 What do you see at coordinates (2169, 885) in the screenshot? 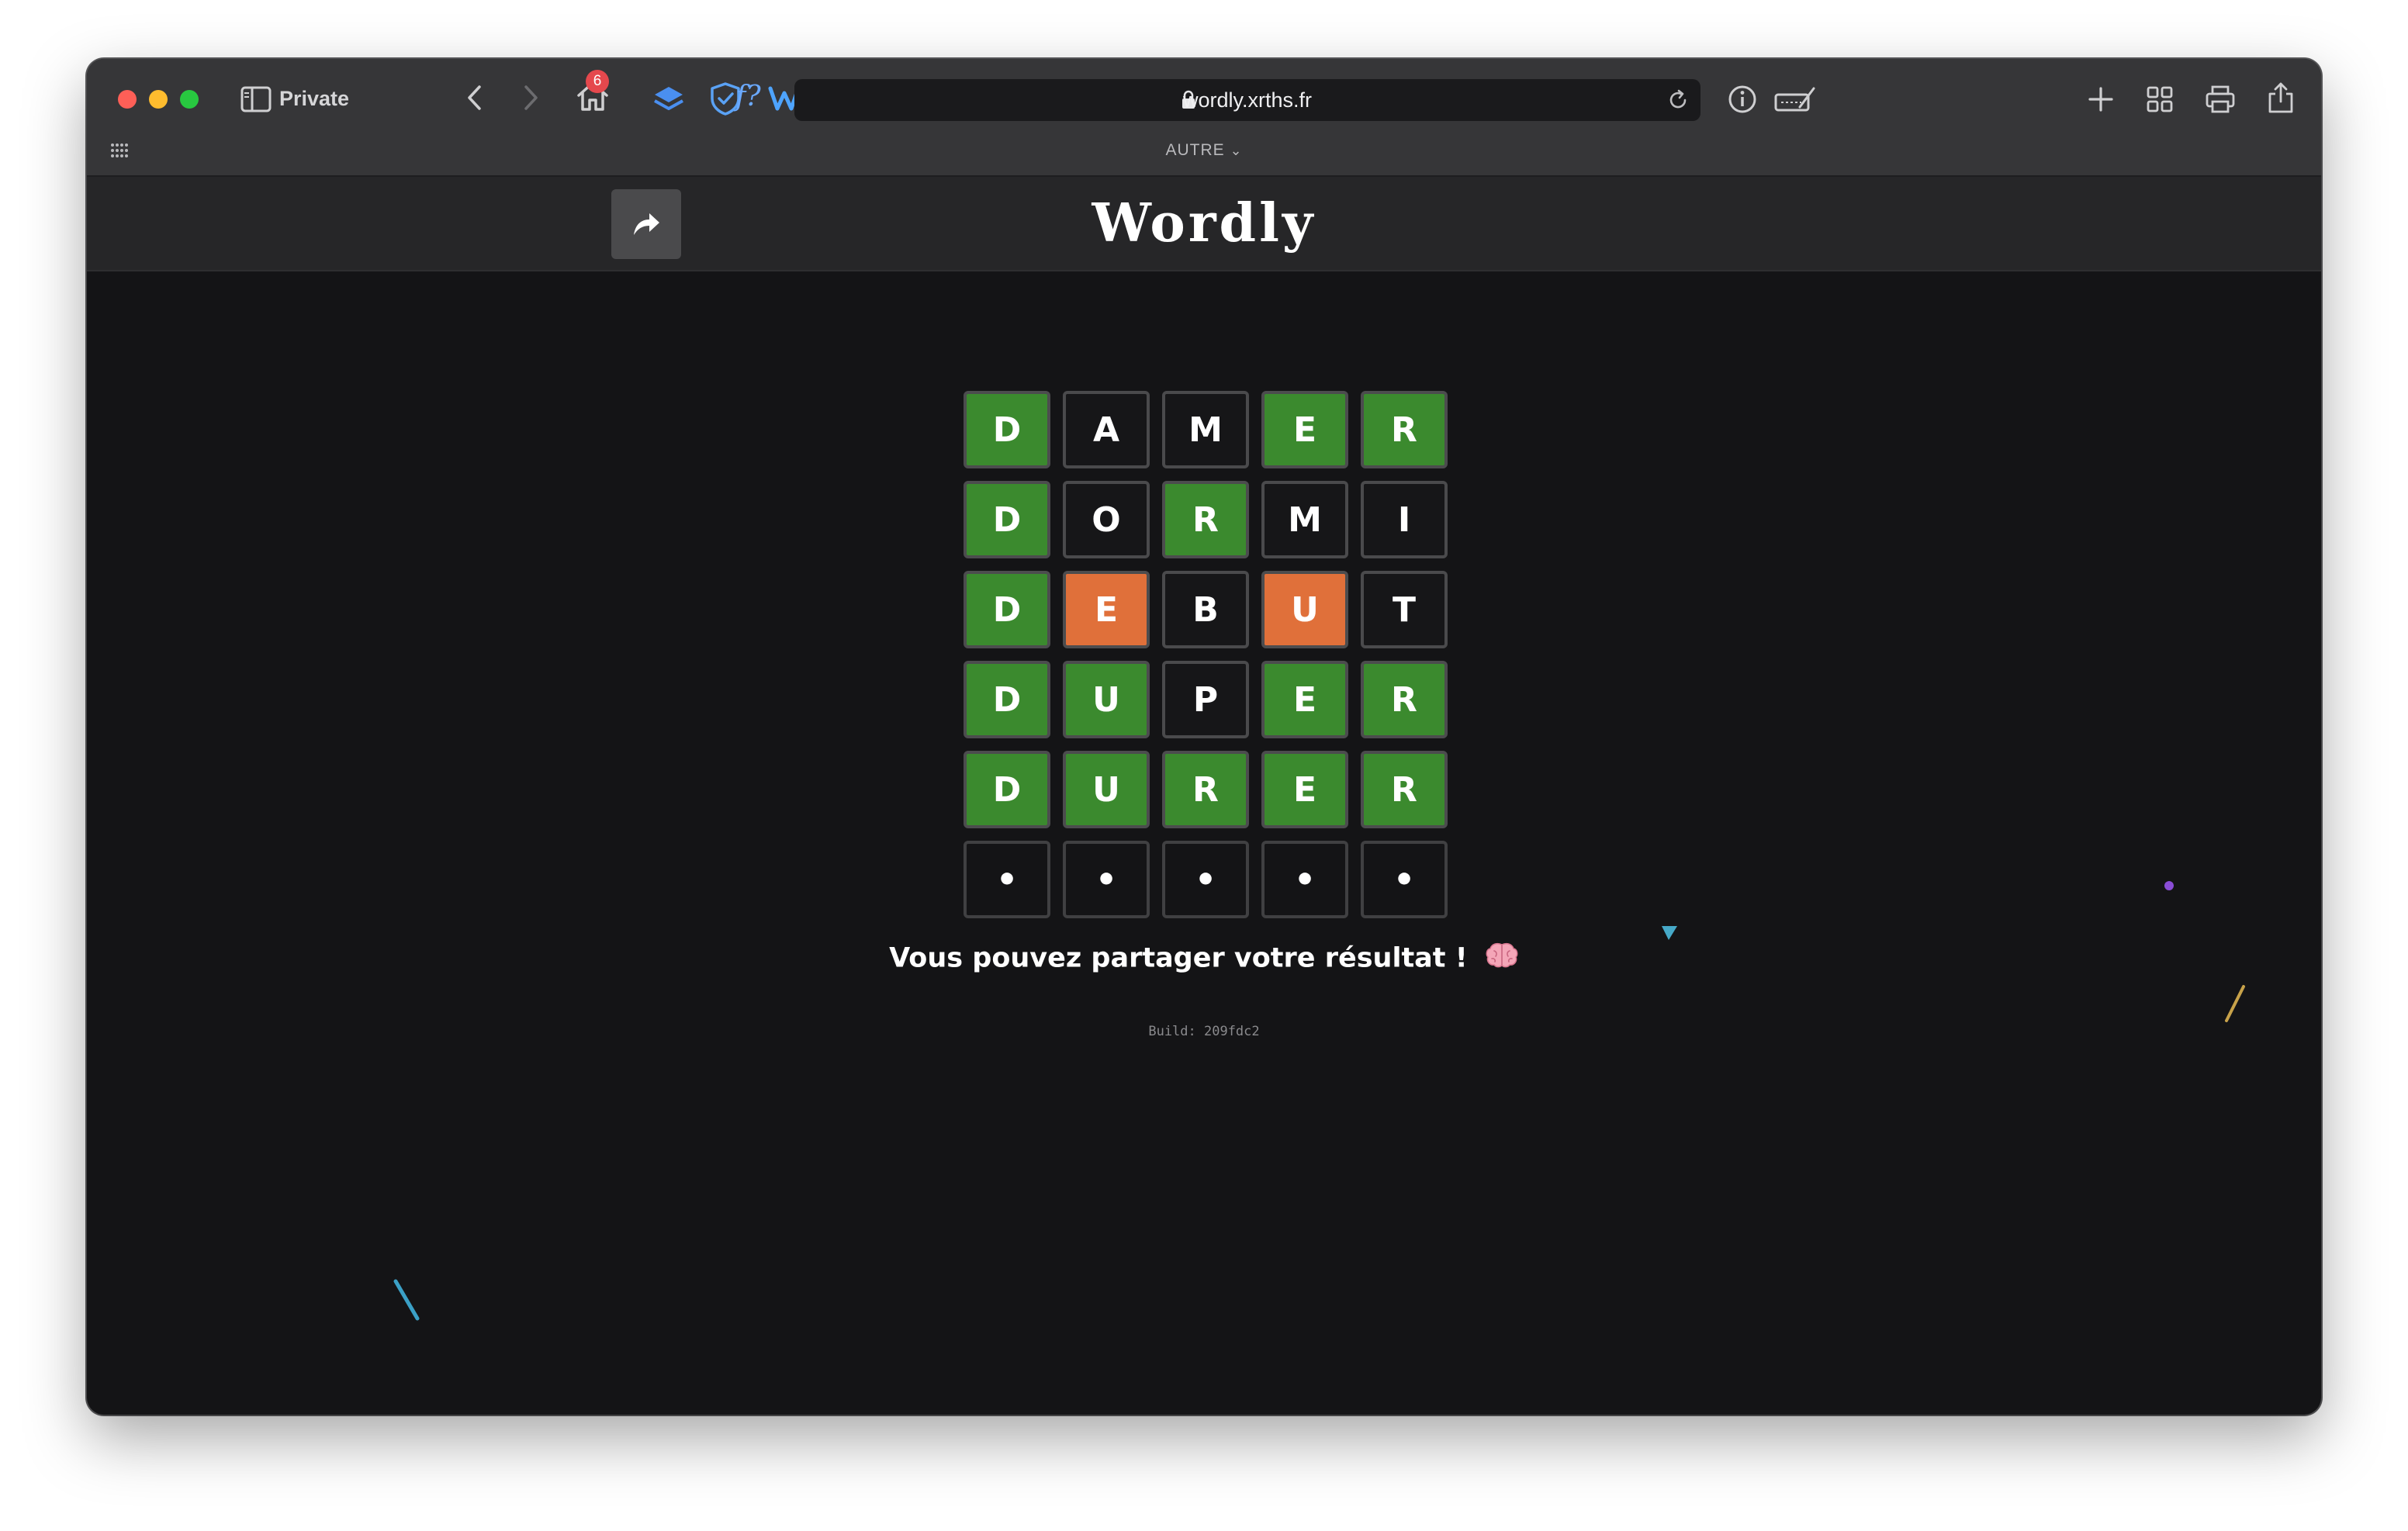
I see `confetti-dot-purple` at bounding box center [2169, 885].